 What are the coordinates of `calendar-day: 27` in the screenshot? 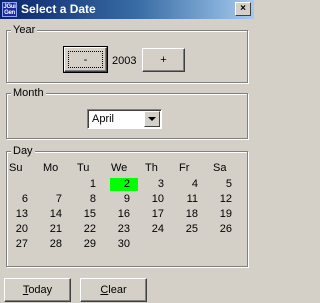 It's located at (22, 244).